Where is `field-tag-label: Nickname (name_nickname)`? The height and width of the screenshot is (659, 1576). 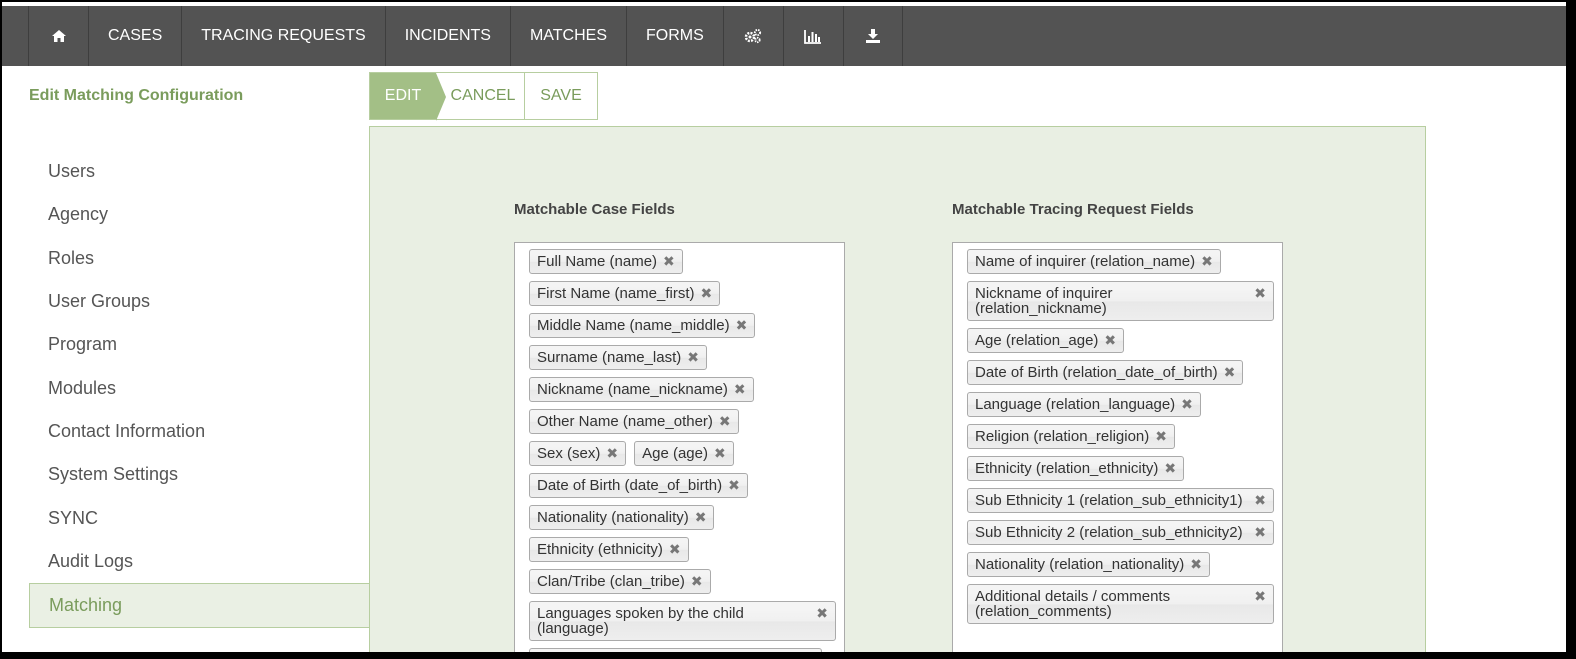
field-tag-label: Nickname (name_nickname) is located at coordinates (632, 389).